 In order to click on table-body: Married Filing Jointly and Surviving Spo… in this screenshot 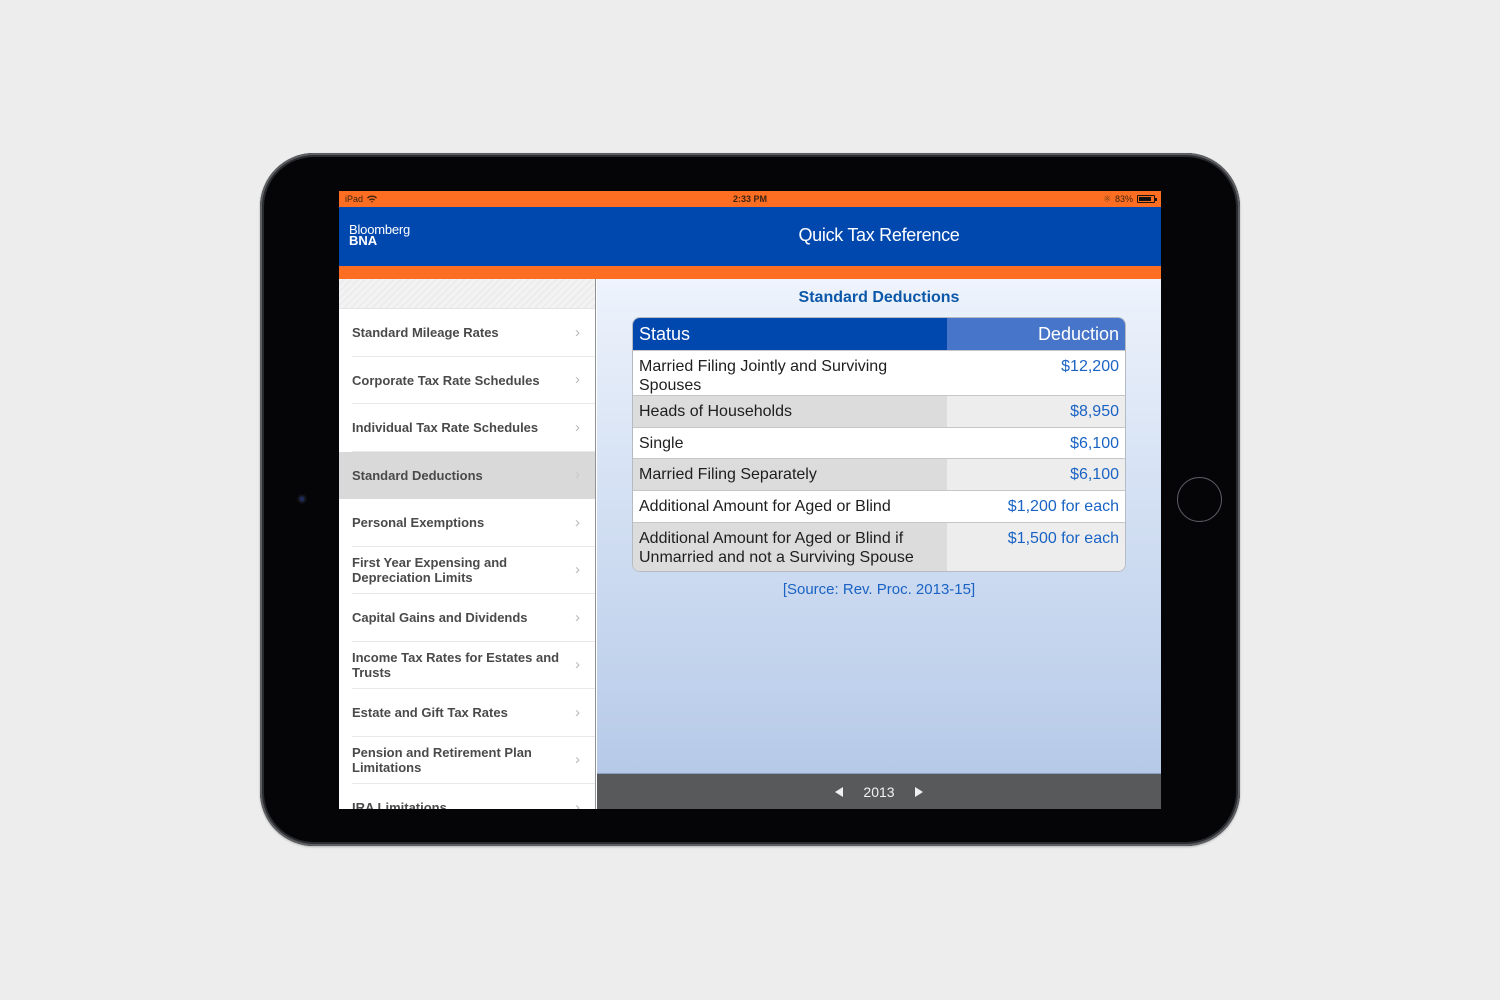, I will do `click(879, 460)`.